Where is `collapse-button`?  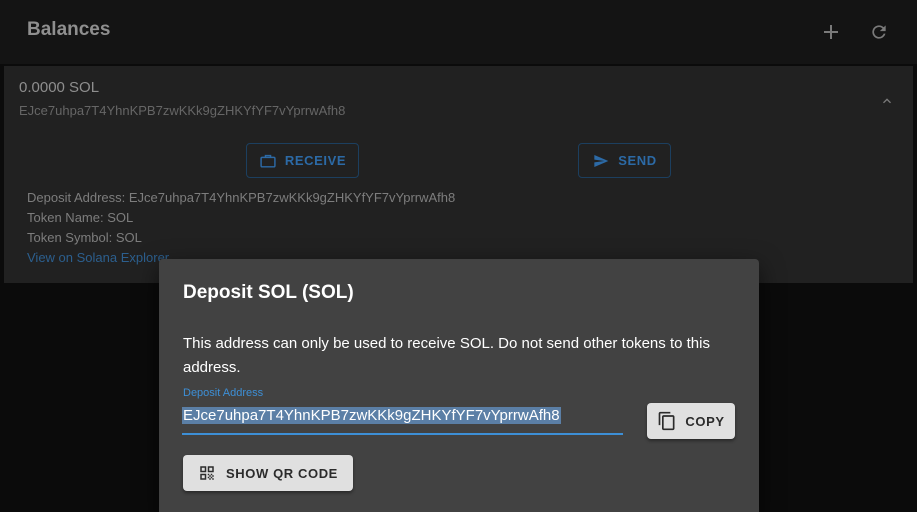
collapse-button is located at coordinates (887, 101).